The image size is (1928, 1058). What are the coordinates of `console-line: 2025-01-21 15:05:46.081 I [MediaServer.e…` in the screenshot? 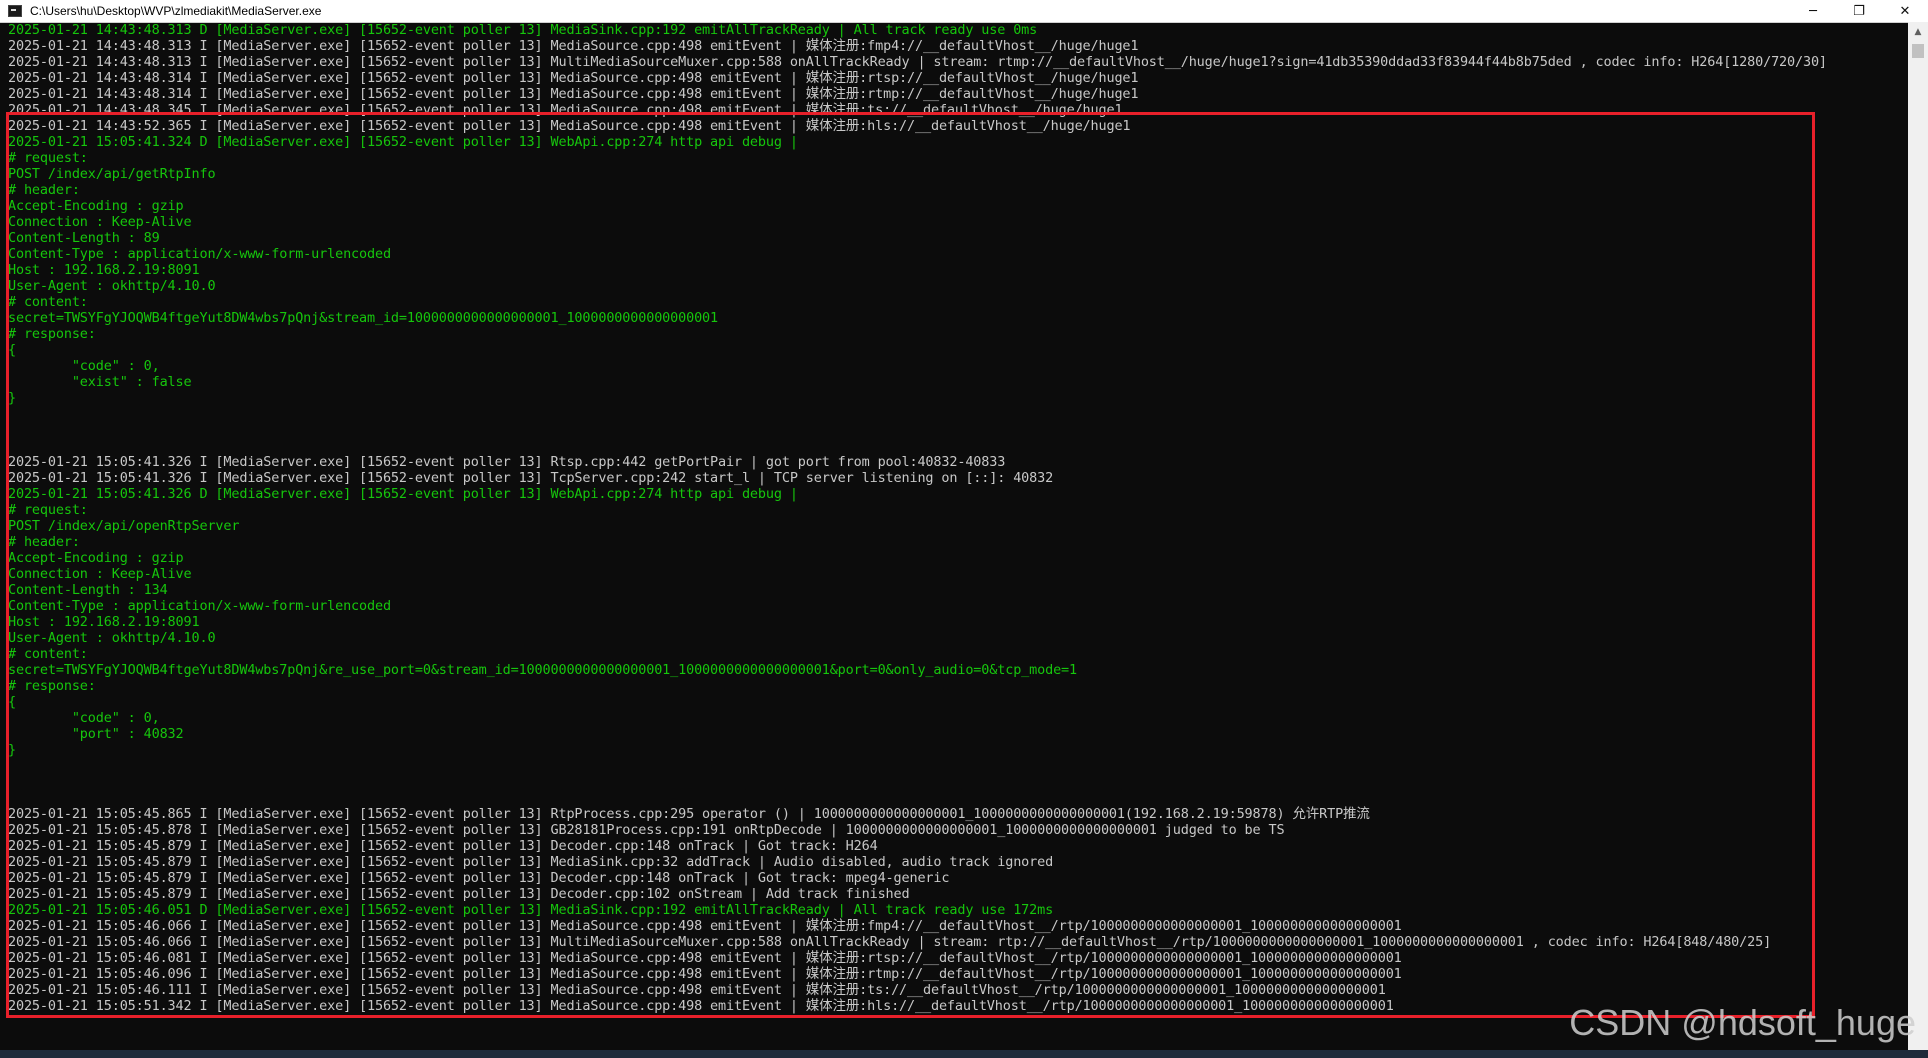 It's located at (705, 958).